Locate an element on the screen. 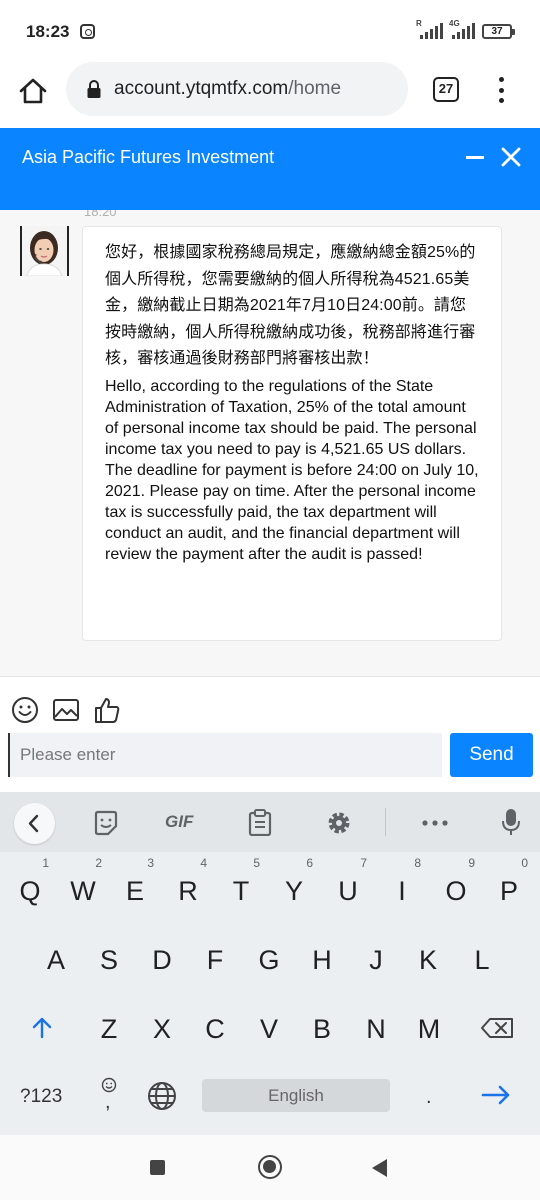 Image resolution: width=540 pixels, height=1200 pixels. key-i: I8 is located at coordinates (402, 881).